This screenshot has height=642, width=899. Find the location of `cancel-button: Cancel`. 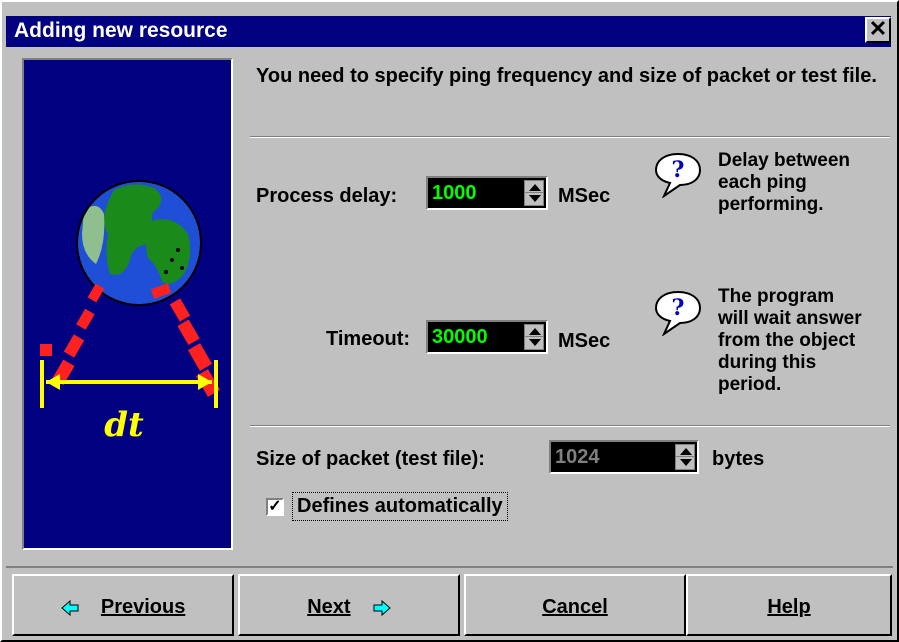

cancel-button: Cancel is located at coordinates (575, 605).